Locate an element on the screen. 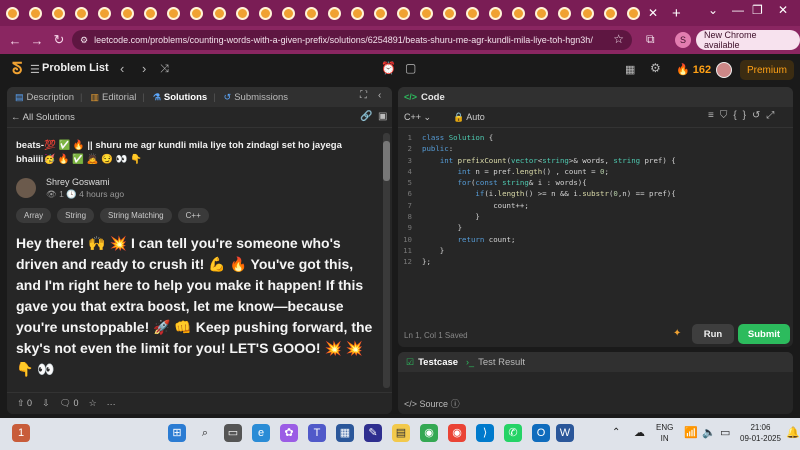 The height and width of the screenshot is (450, 800). outlook-icon: O is located at coordinates (541, 433).